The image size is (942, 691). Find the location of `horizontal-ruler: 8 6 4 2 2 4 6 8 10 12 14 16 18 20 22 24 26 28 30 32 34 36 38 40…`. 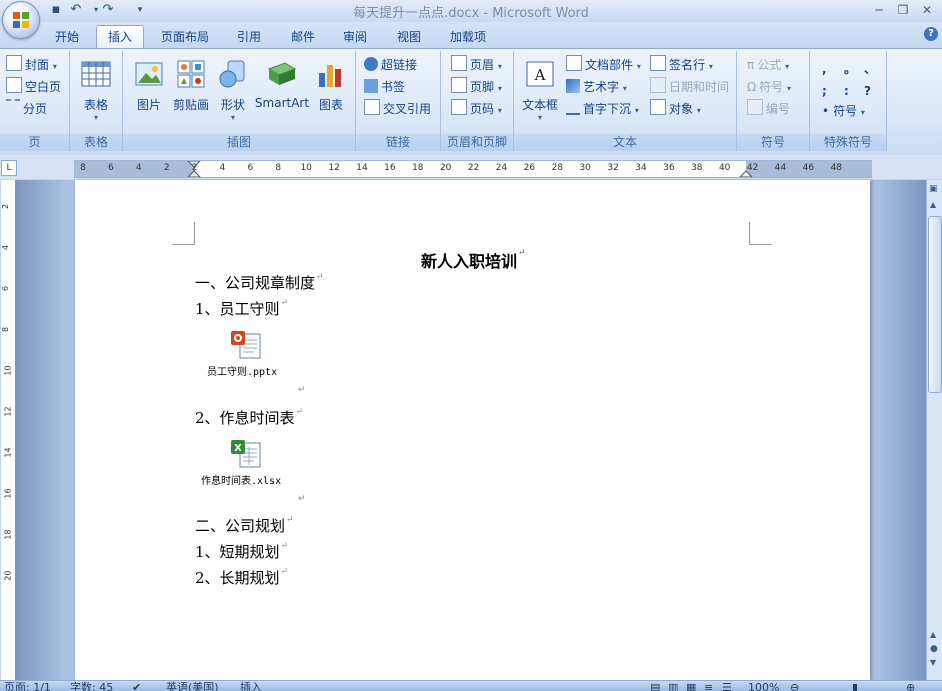

horizontal-ruler: 8 6 4 2 2 4 6 8 10 12 14 16 18 20 22 24 26 28 30 32 34 36 38 40… is located at coordinates (473, 169).